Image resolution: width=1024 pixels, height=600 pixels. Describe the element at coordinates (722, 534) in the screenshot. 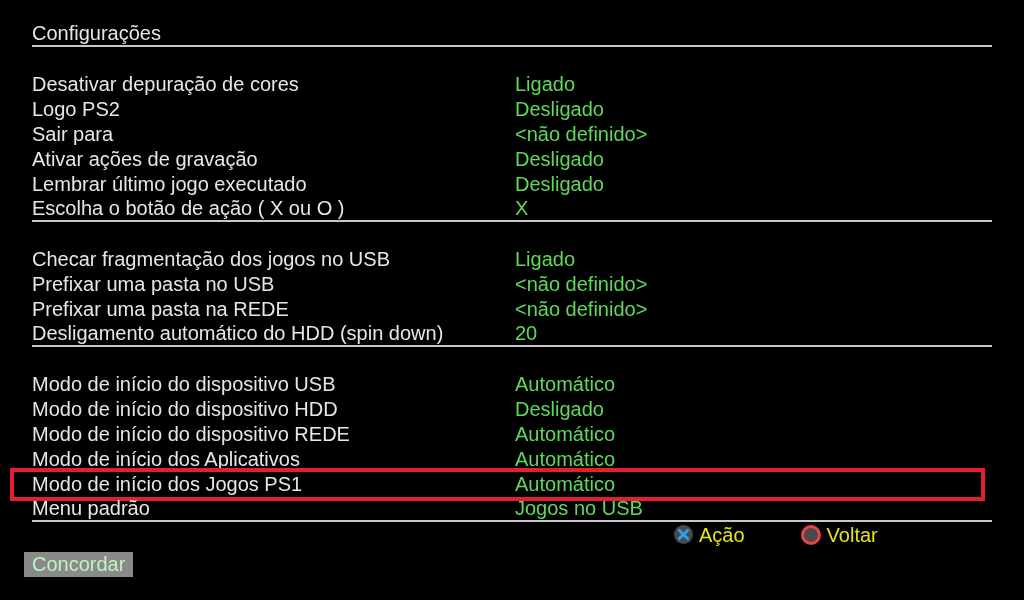

I see `hint-label: Ação` at that location.